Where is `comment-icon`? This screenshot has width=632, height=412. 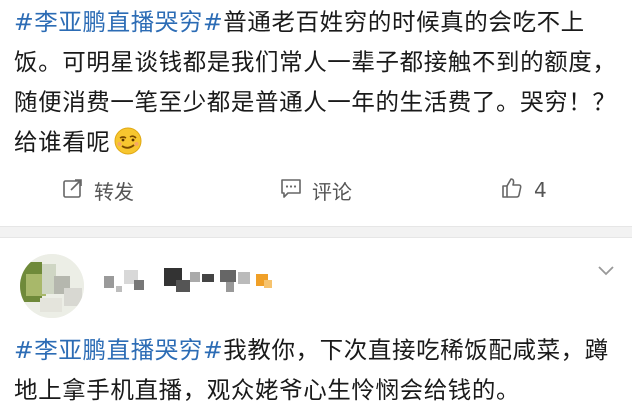 comment-icon is located at coordinates (296, 190).